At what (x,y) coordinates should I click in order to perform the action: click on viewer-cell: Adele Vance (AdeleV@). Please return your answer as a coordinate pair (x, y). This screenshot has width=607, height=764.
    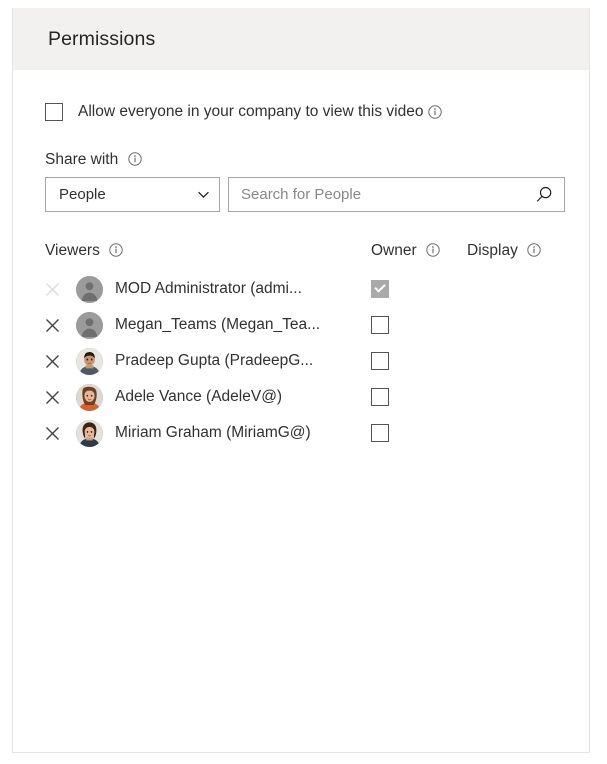
    Looking at the image, I should click on (208, 397).